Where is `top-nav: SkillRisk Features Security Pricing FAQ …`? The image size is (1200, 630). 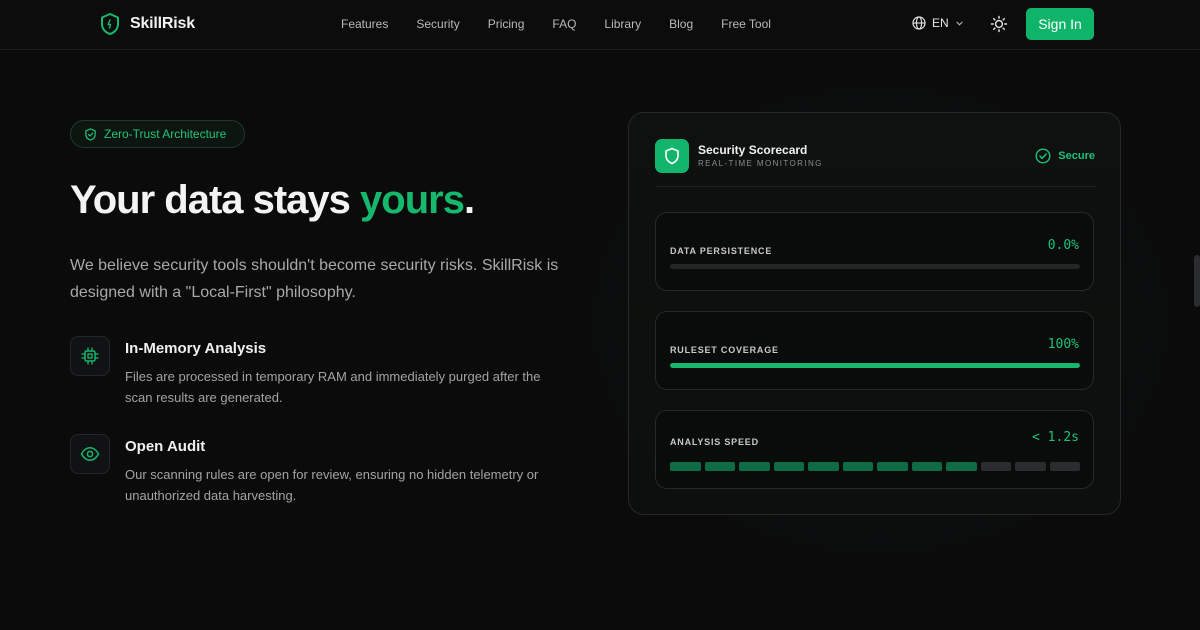
top-nav: SkillRisk Features Security Pricing FAQ … is located at coordinates (600, 25).